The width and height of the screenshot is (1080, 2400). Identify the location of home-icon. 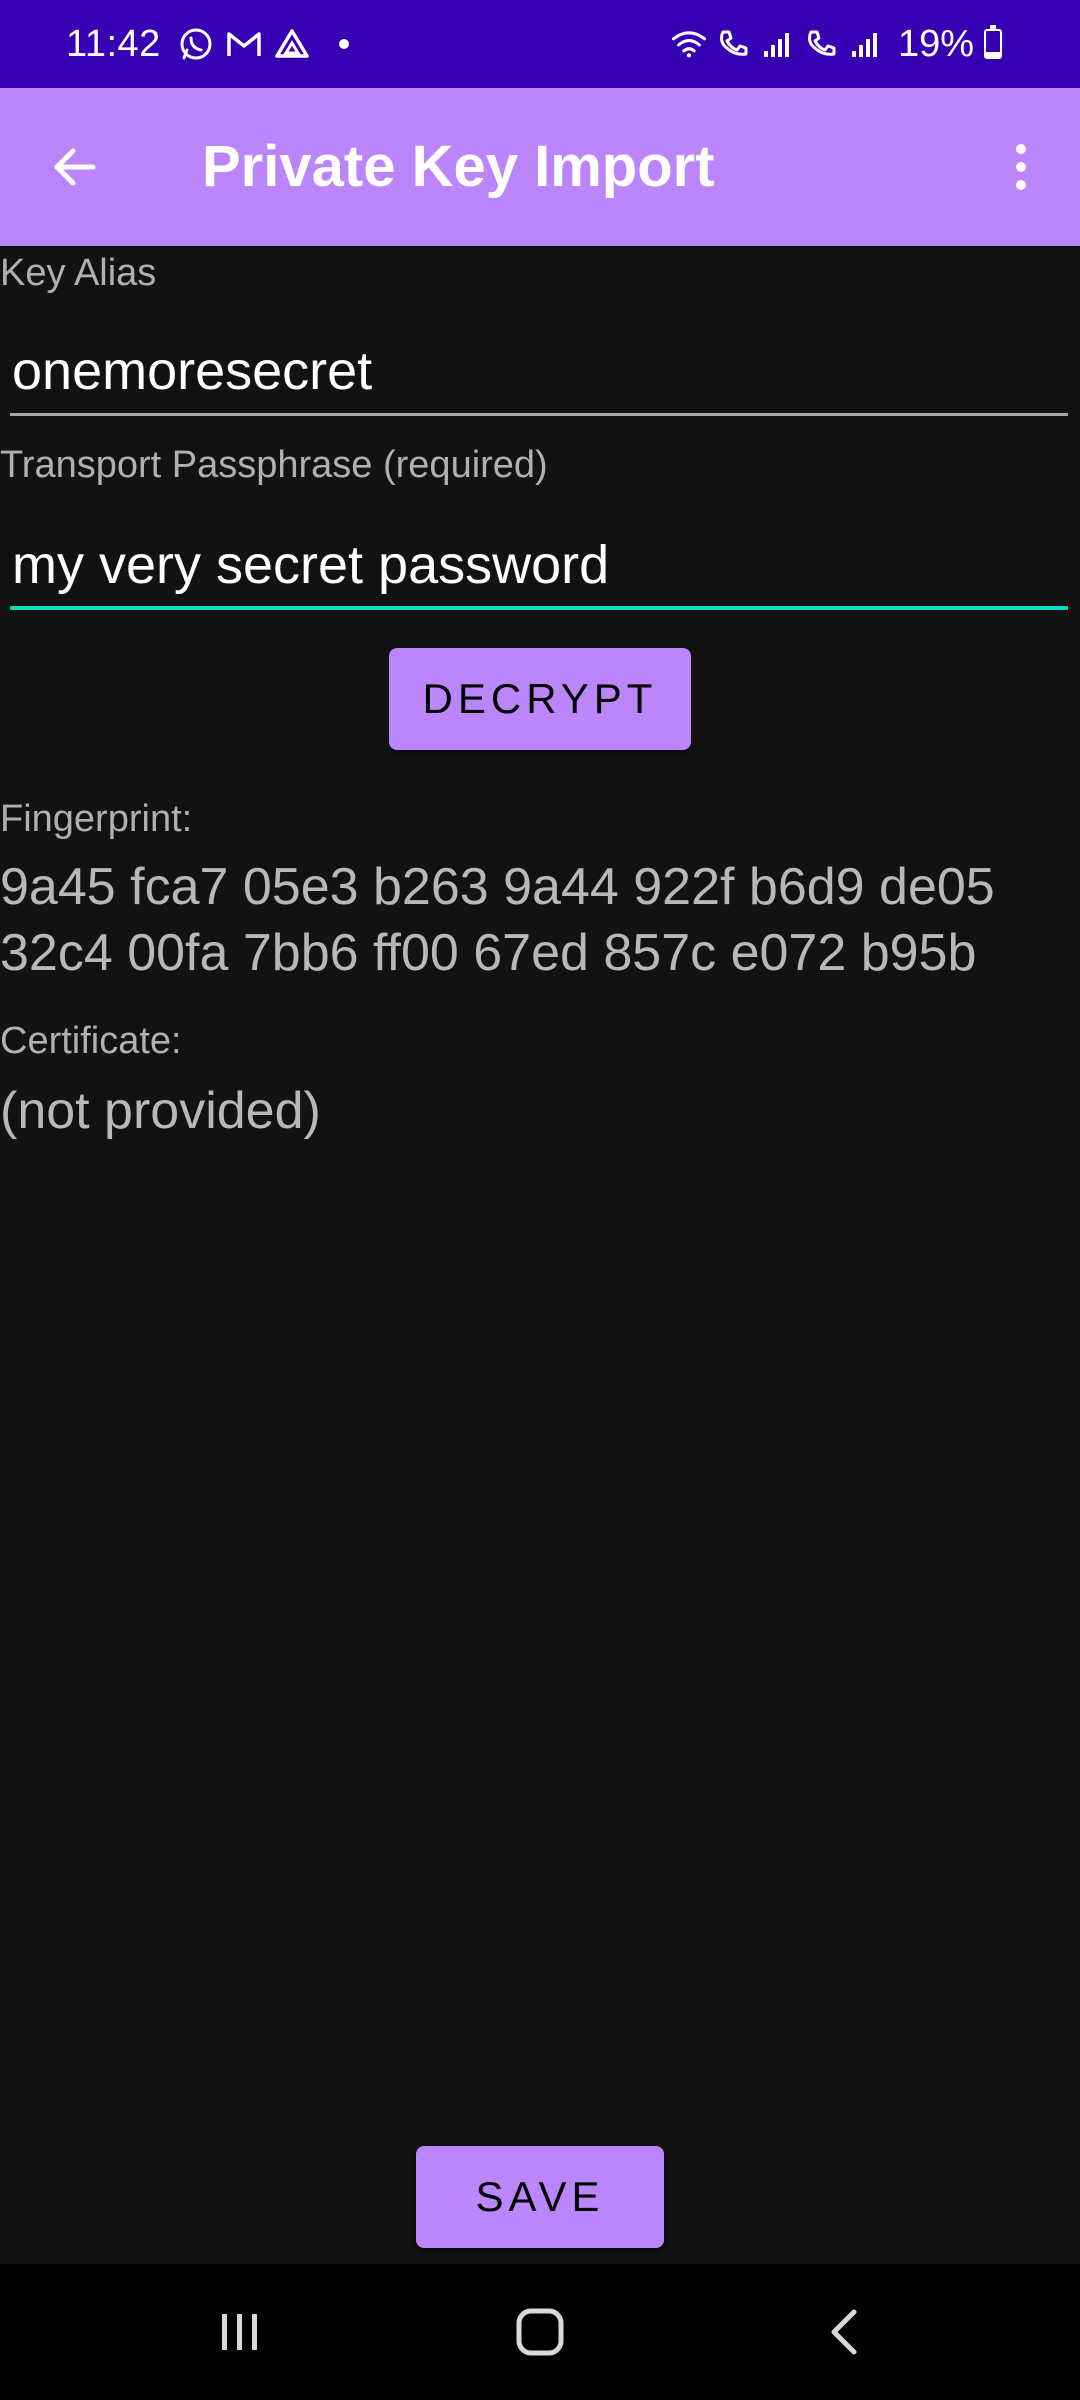
(540, 2332).